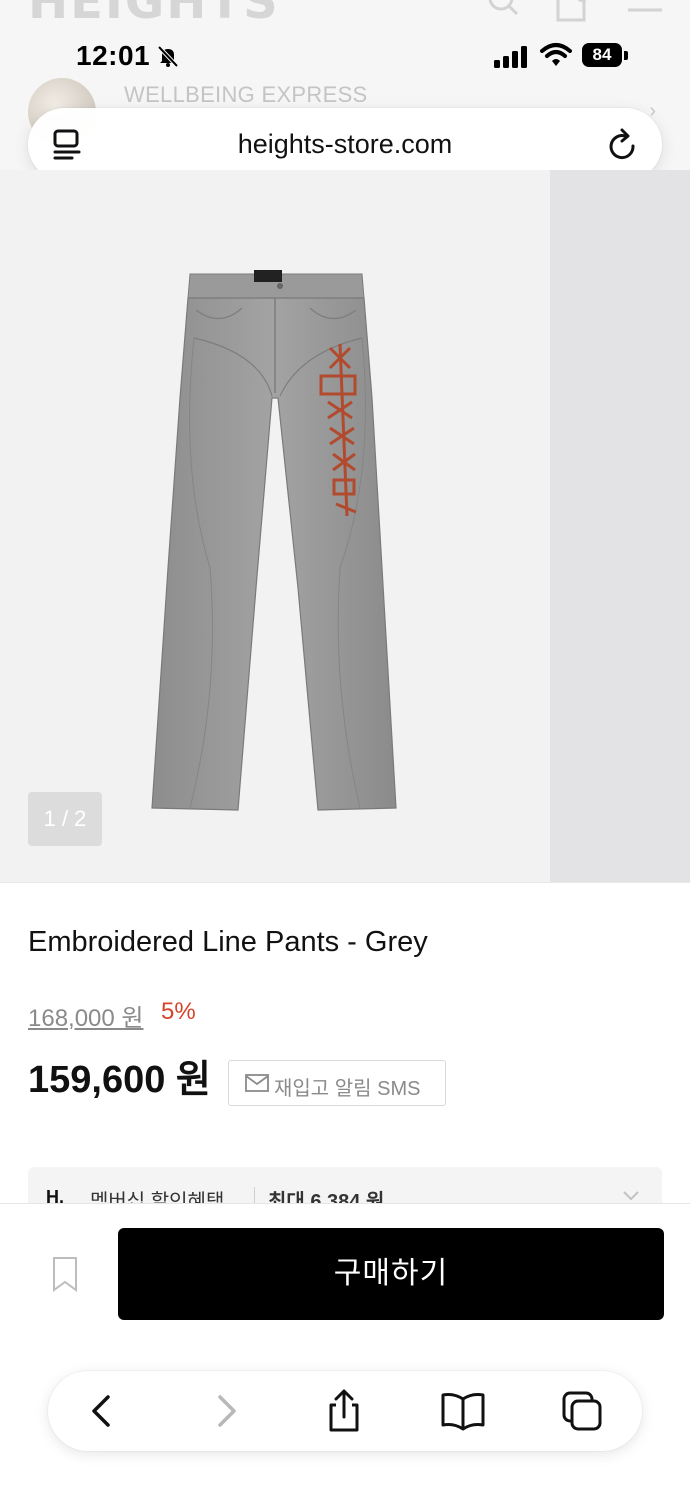  I want to click on cellular-signal-icon, so click(511, 59).